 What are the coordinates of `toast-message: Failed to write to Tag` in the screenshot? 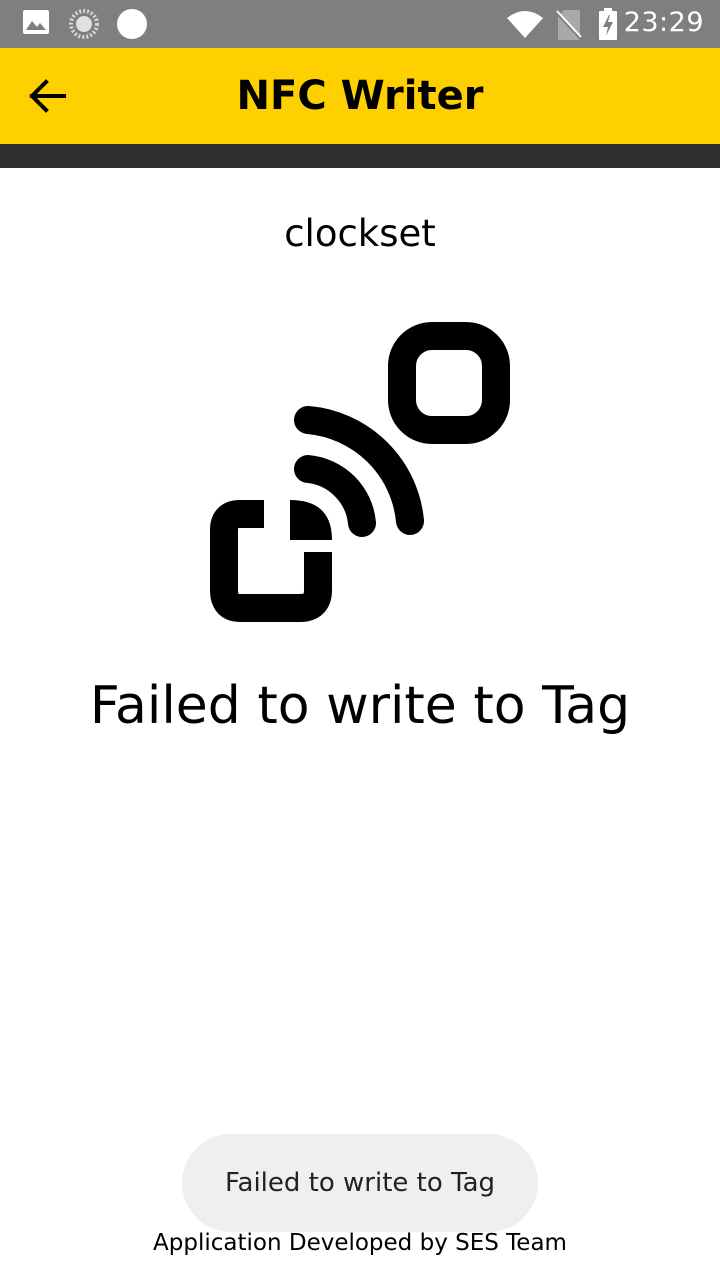 It's located at (360, 1183).